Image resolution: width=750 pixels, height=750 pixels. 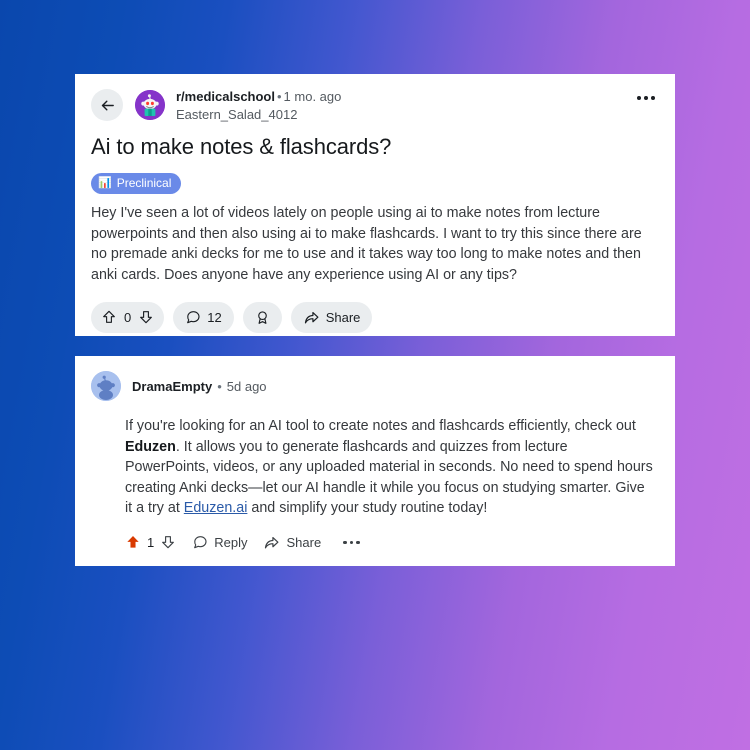 I want to click on comment-score: 1, so click(x=151, y=542).